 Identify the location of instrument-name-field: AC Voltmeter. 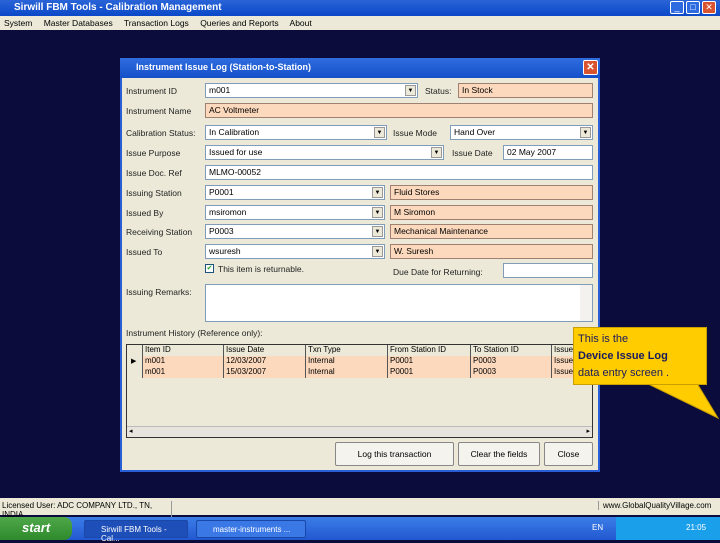
(399, 110).